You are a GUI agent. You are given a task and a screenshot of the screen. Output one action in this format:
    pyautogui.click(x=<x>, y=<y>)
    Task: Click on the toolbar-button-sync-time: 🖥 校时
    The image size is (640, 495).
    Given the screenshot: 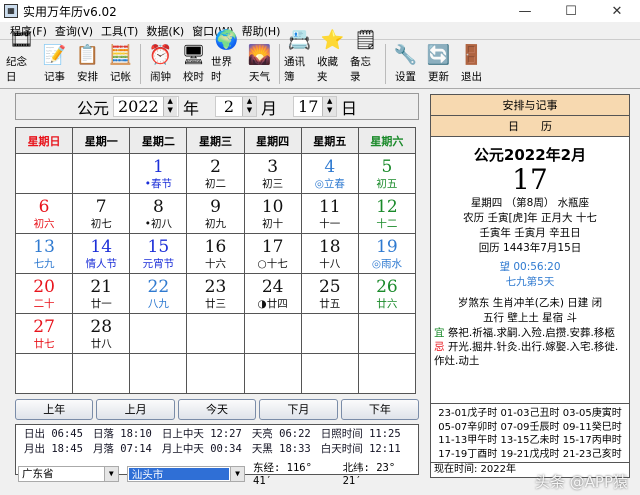 What is the action you would take?
    pyautogui.click(x=193, y=63)
    